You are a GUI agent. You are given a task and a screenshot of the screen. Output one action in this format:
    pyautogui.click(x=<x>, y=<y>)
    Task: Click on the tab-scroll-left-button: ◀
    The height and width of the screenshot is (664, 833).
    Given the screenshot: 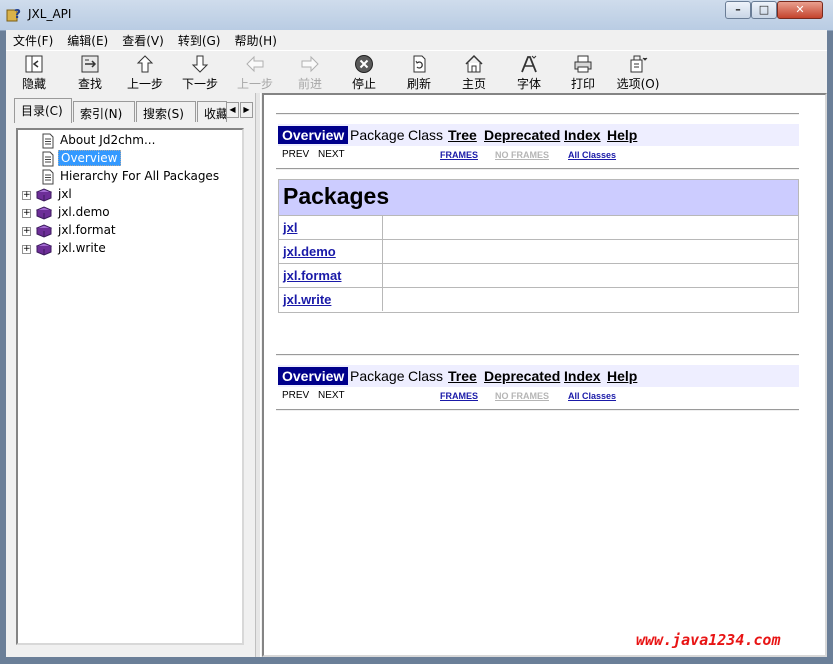 What is the action you would take?
    pyautogui.click(x=232, y=110)
    